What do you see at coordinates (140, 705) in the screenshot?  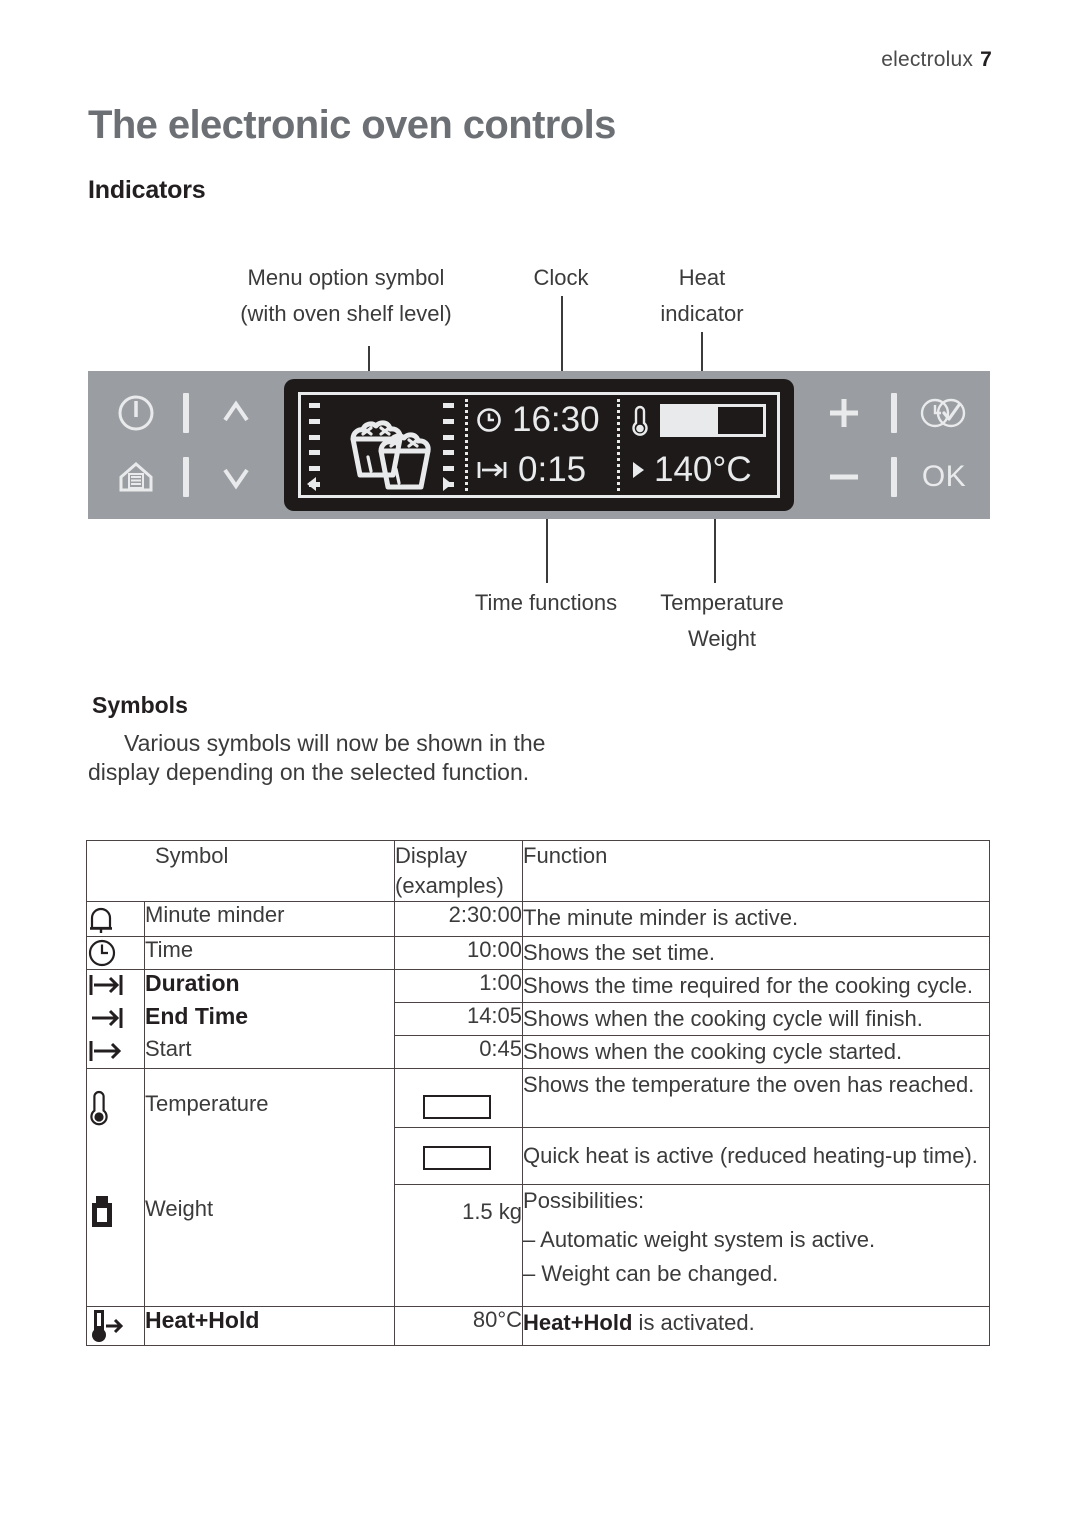 I see `symbols-heading: Symbols` at bounding box center [140, 705].